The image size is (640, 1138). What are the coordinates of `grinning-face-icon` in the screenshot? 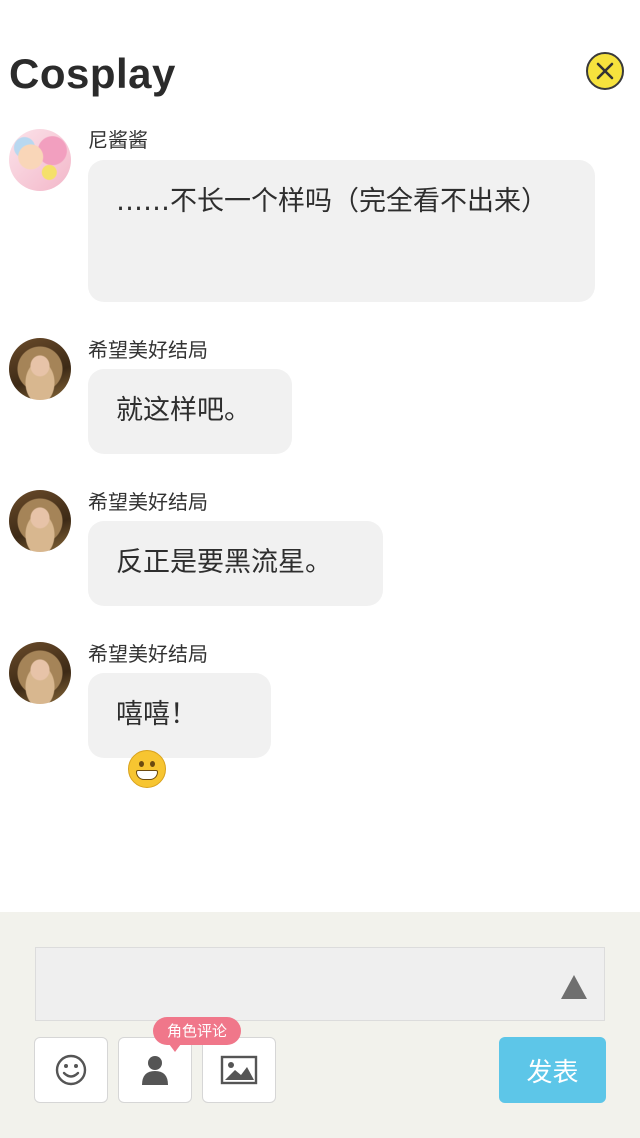 It's located at (147, 768).